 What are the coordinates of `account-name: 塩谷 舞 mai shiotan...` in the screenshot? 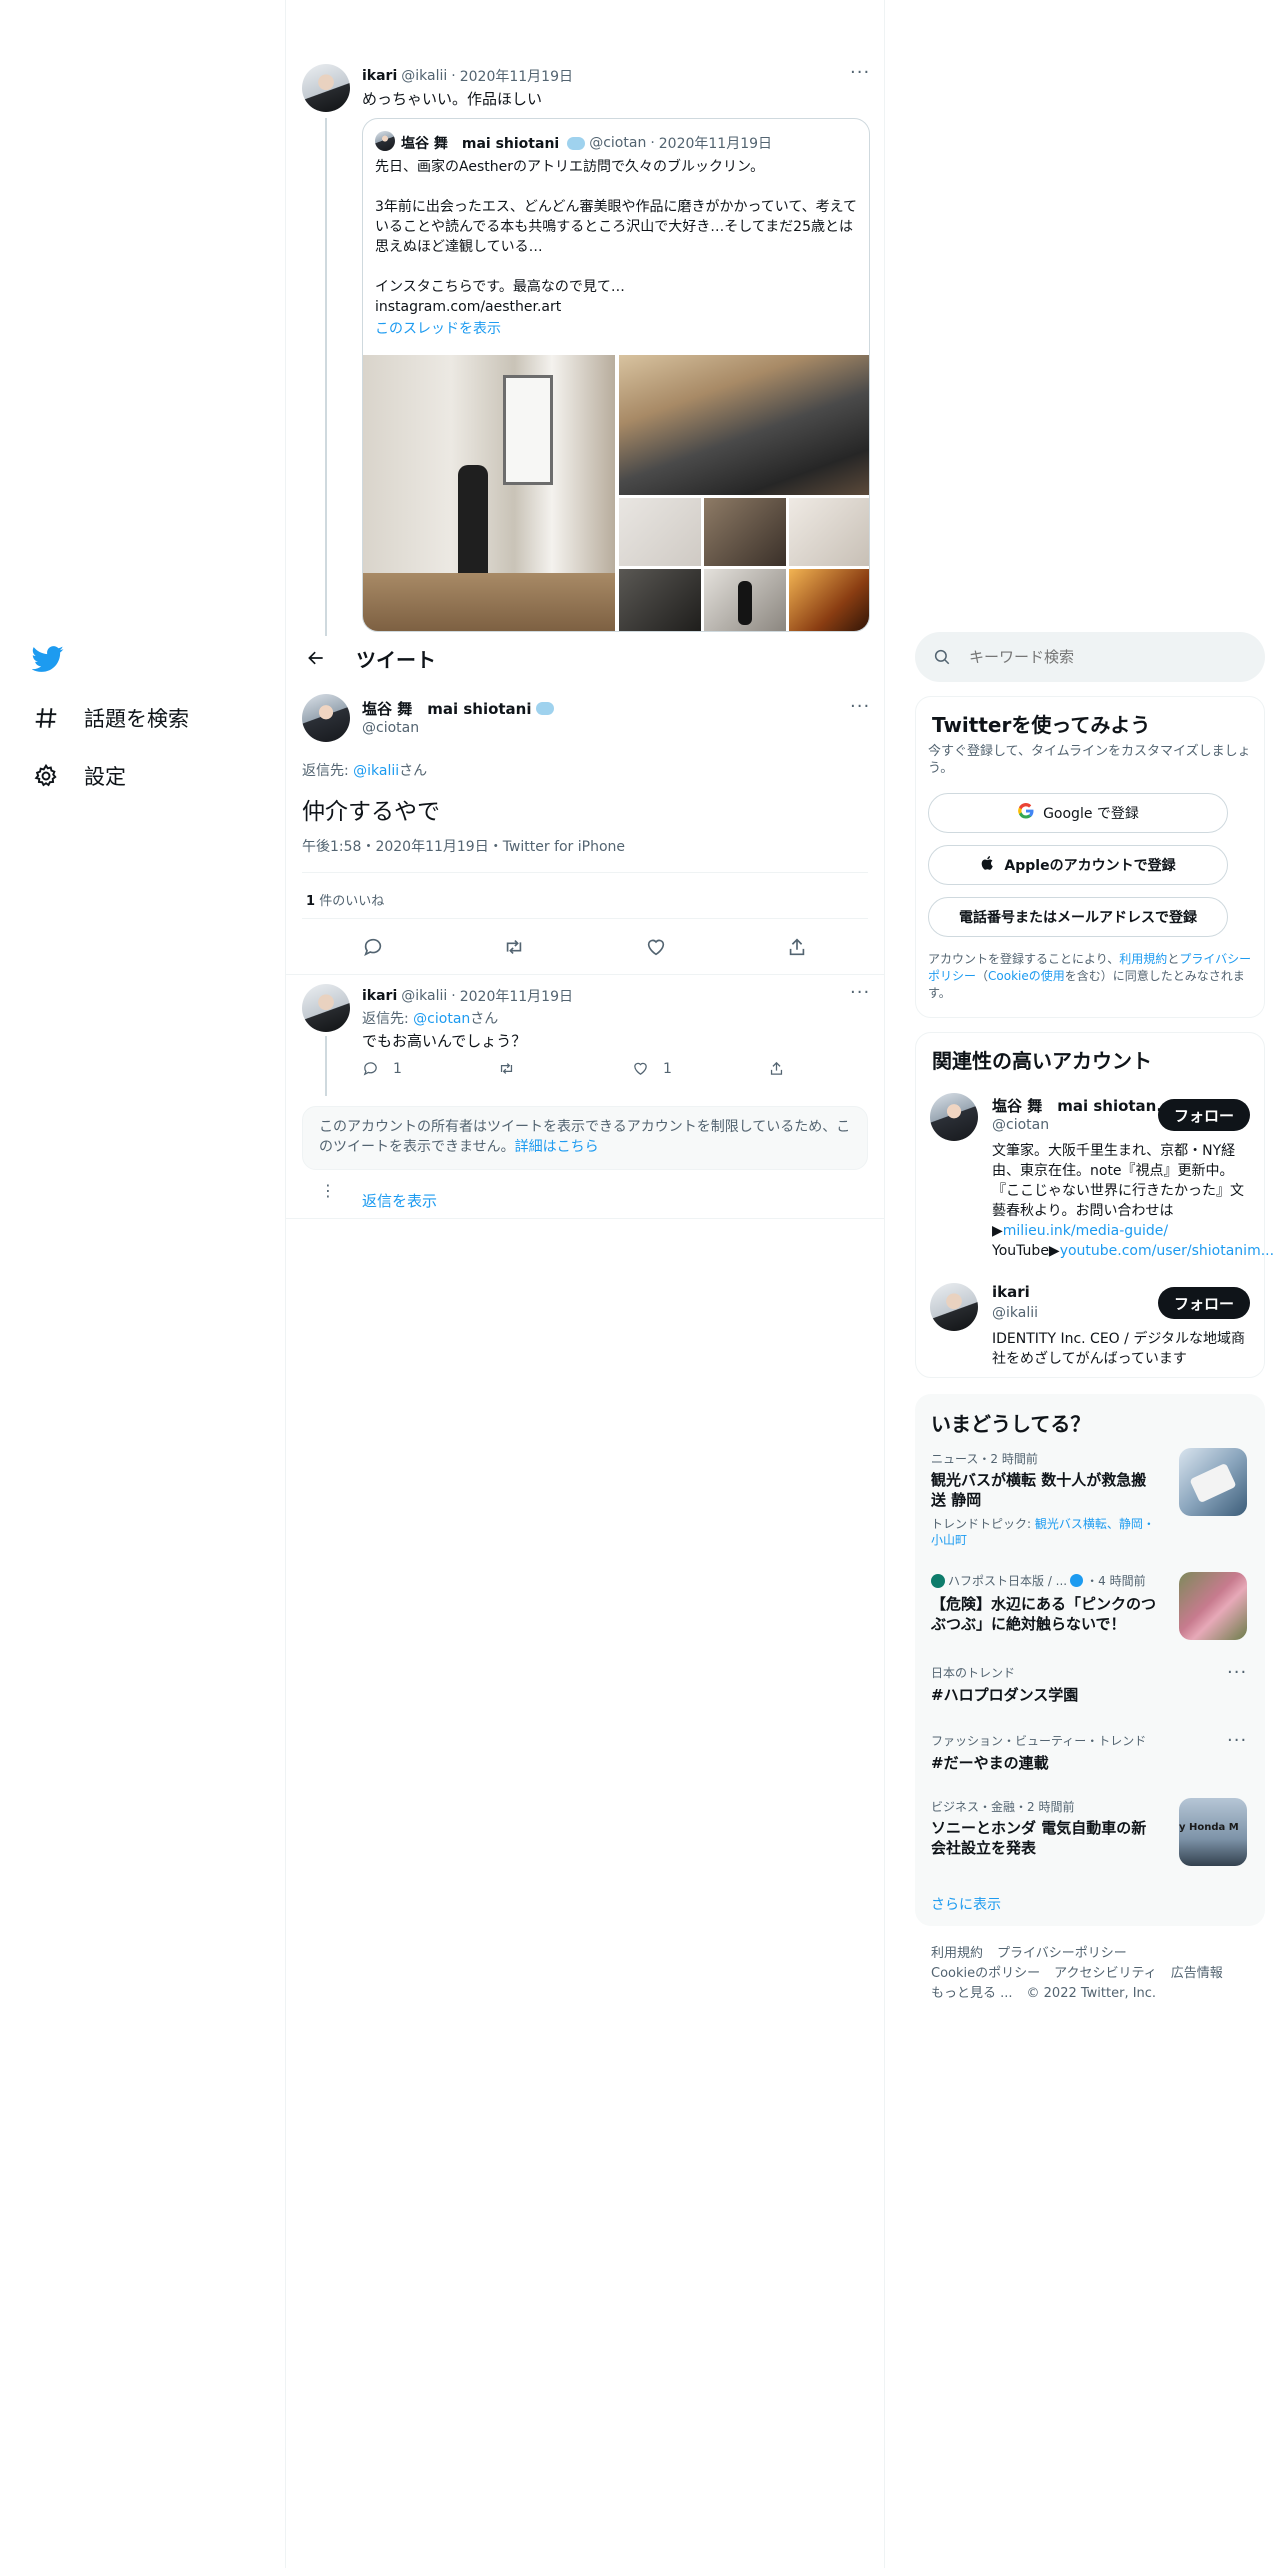 It's located at (1082, 1105).